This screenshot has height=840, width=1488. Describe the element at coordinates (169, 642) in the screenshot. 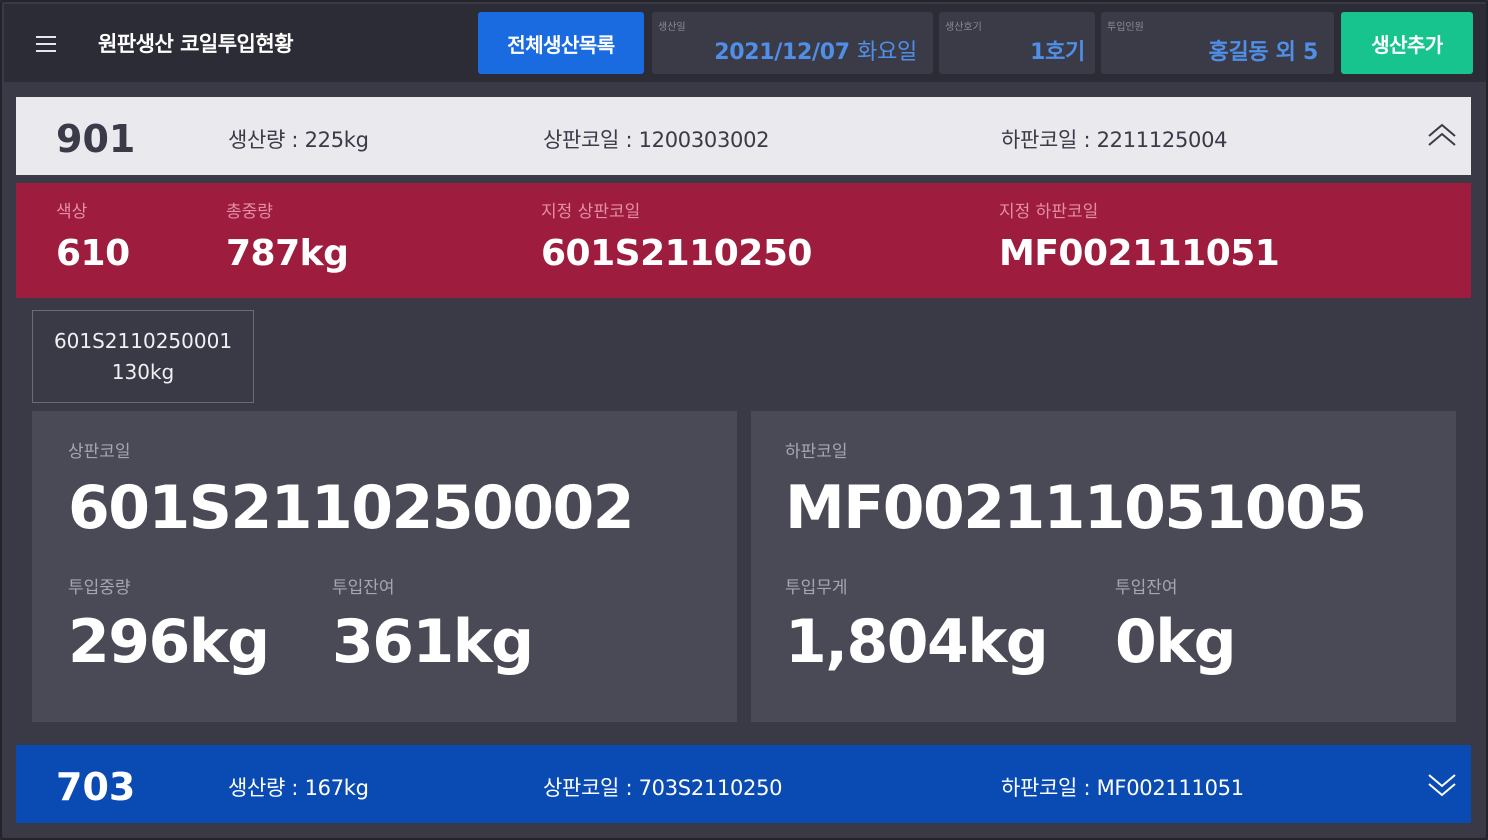

I see `top-input-weight-value: 296kg` at that location.